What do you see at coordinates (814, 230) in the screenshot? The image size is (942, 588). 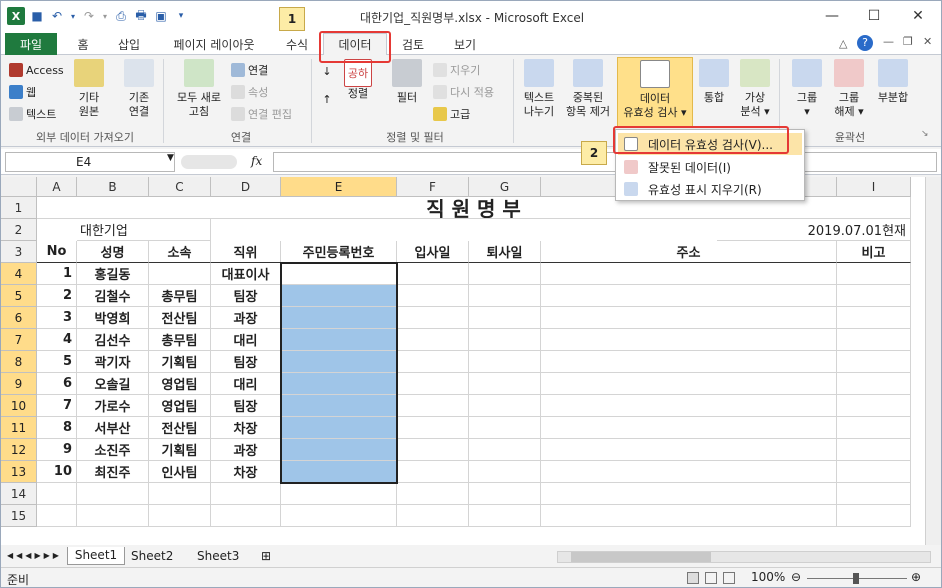 I see `report-date: 2019.07.01현재` at bounding box center [814, 230].